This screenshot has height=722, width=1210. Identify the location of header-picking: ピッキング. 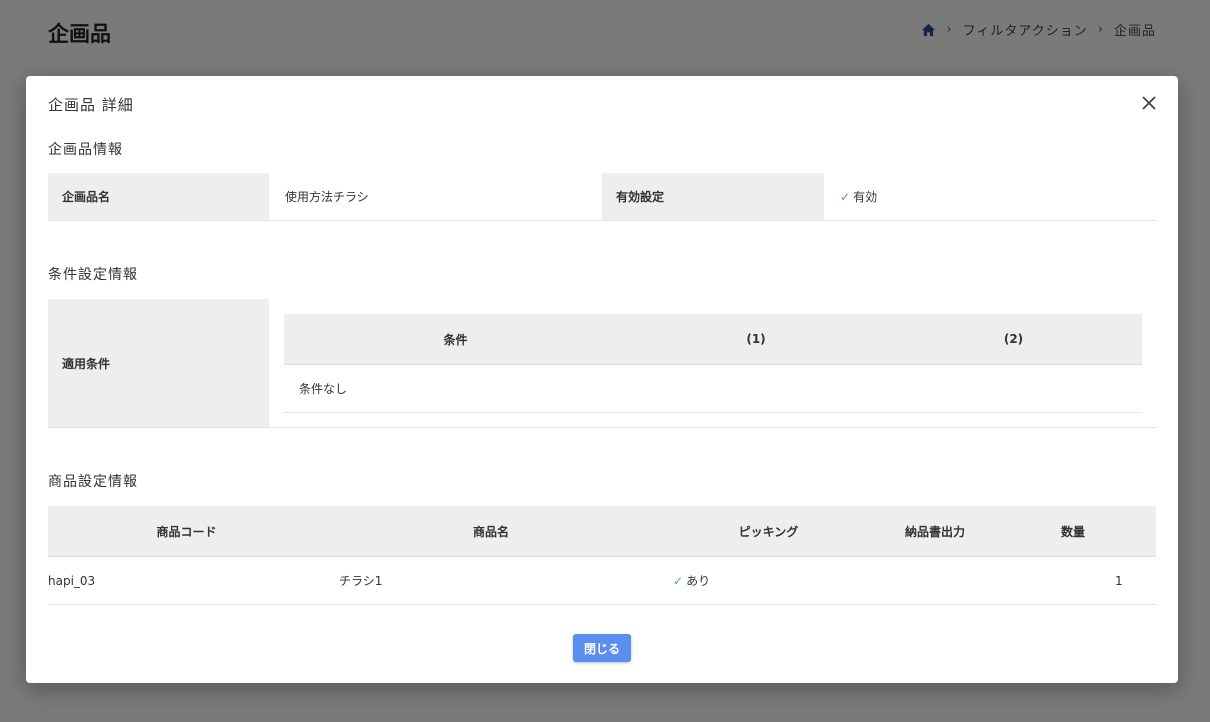
(768, 531).